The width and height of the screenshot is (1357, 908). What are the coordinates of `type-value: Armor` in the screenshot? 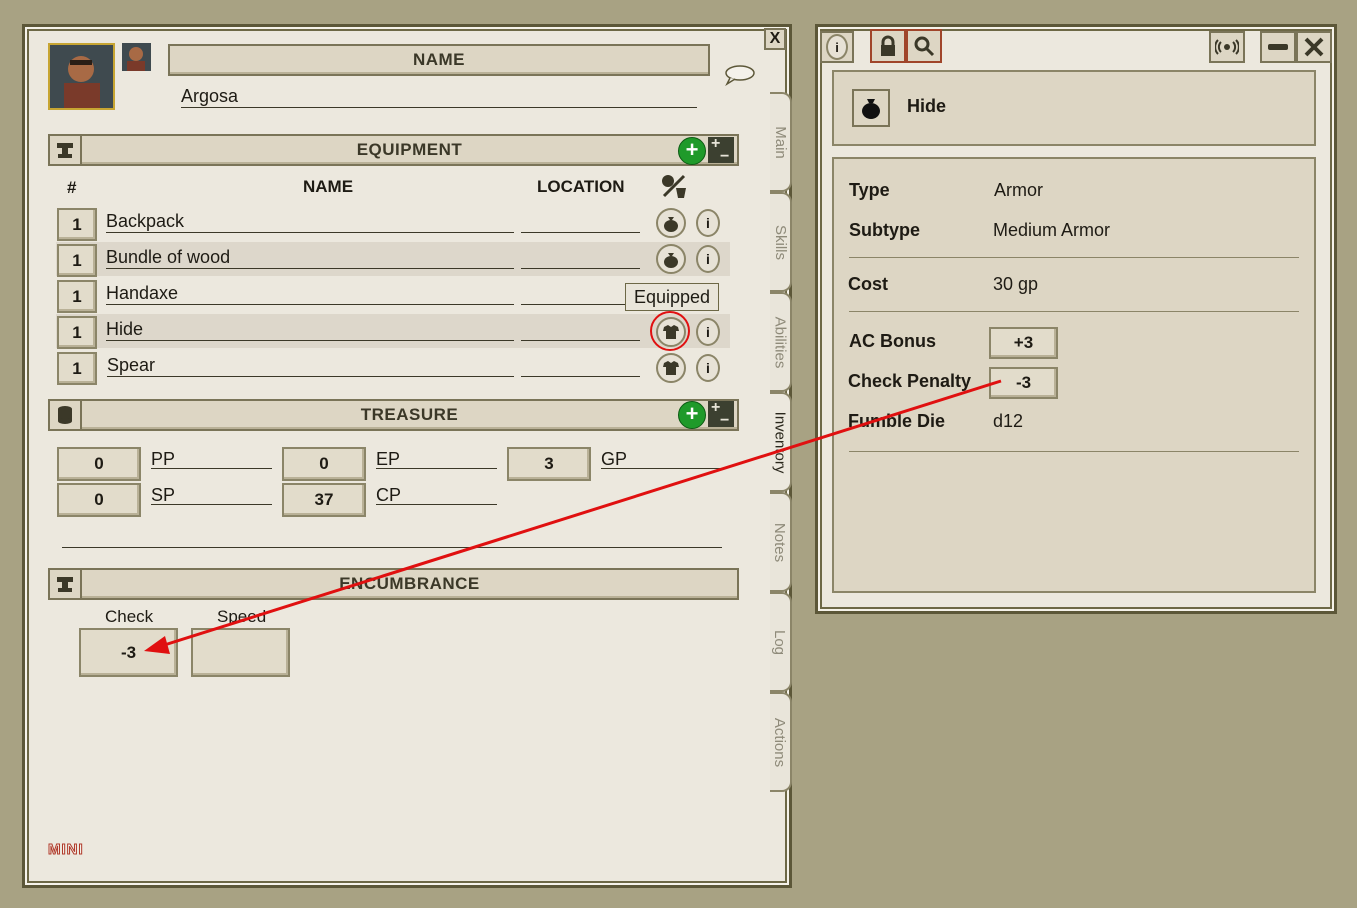 It's located at (1018, 190).